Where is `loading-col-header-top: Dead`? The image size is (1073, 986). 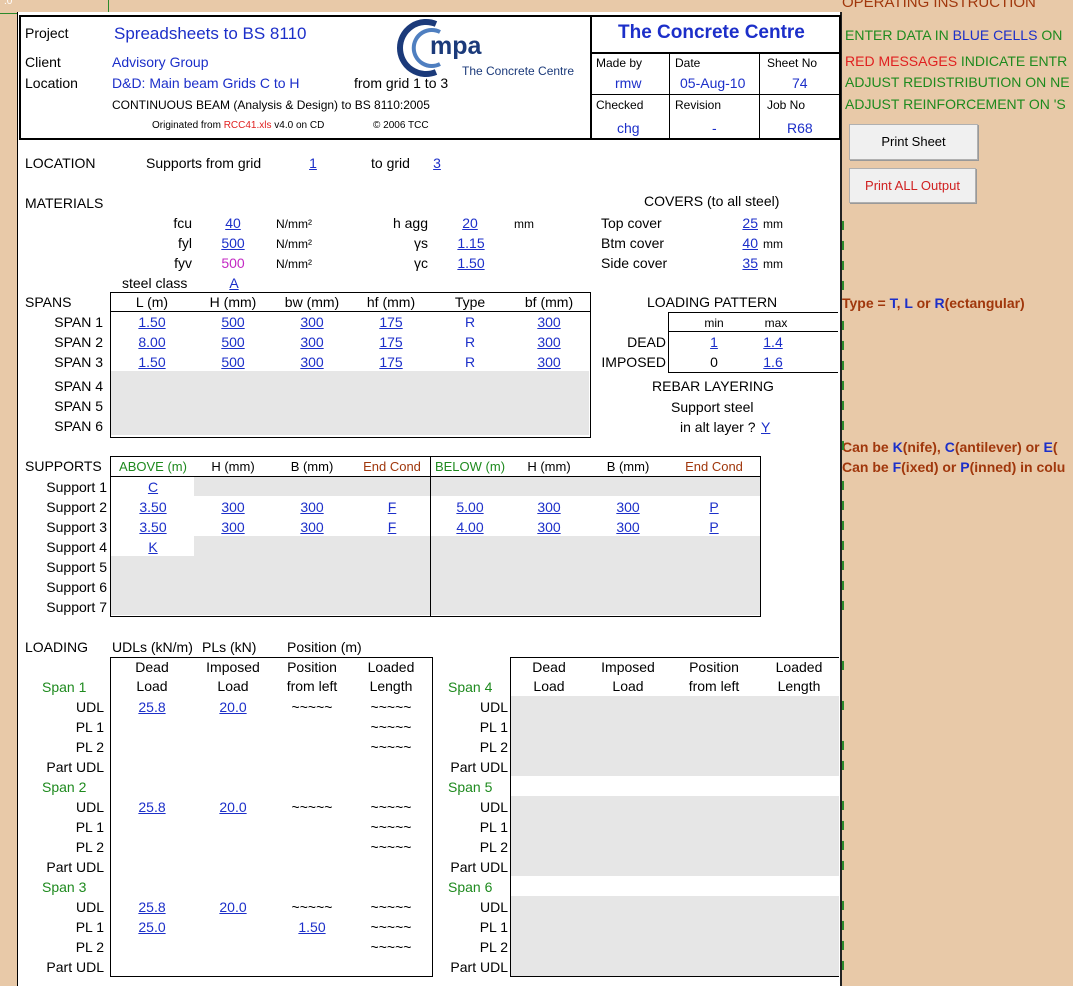 loading-col-header-top: Dead is located at coordinates (152, 667).